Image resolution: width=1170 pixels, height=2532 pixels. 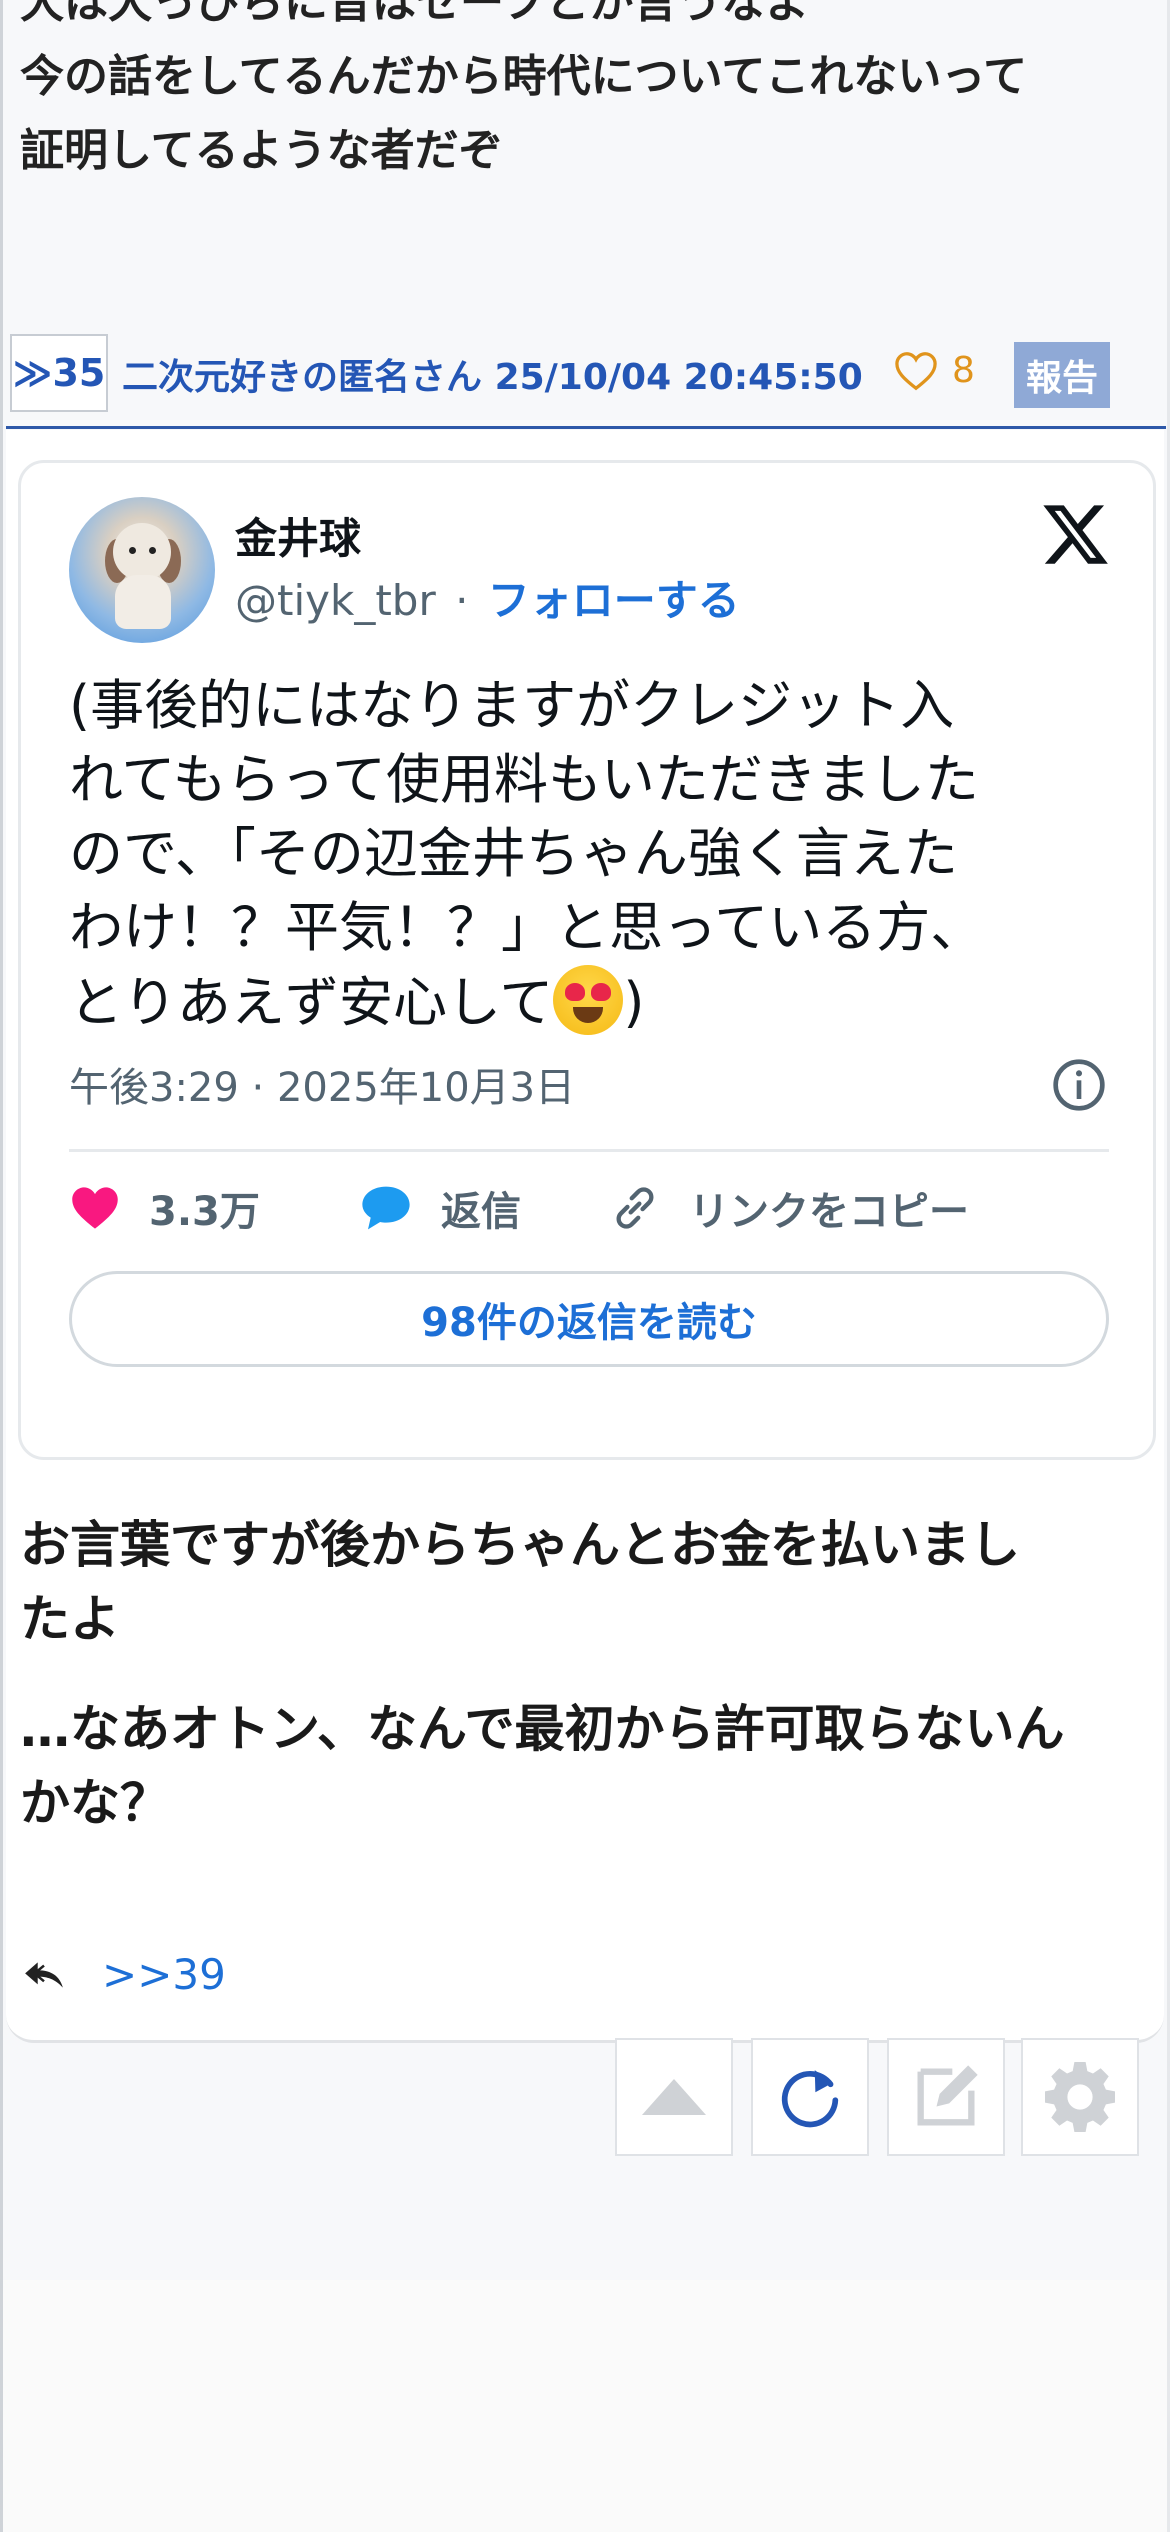 What do you see at coordinates (614, 600) in the screenshot?
I see `follow-button: フォローする` at bounding box center [614, 600].